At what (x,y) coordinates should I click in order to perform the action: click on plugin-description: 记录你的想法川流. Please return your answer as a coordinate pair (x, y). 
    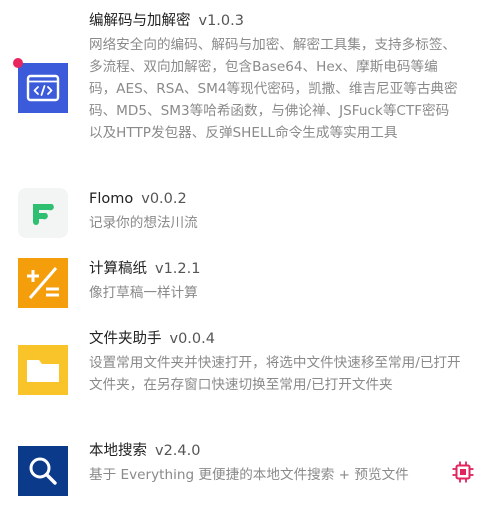
    Looking at the image, I should click on (143, 223).